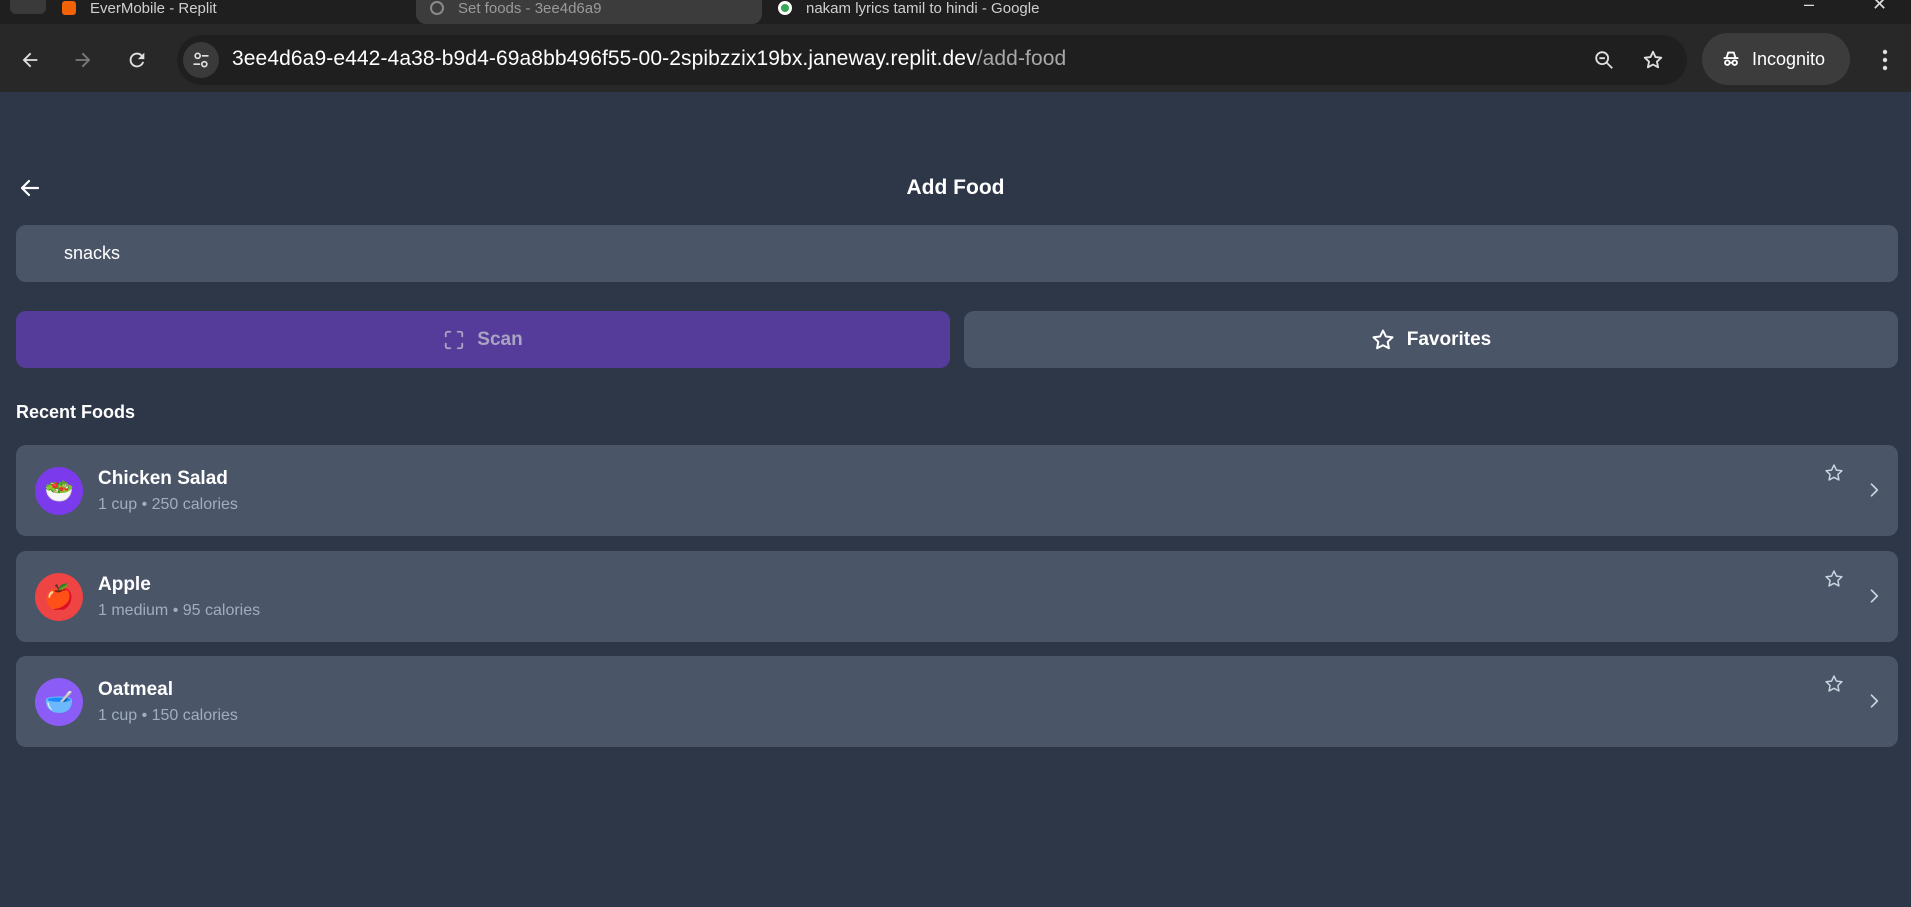 The height and width of the screenshot is (907, 1911). Describe the element at coordinates (923, 8) in the screenshot. I see `tab-title: nakam lyrics tamil to hindi - Google` at that location.